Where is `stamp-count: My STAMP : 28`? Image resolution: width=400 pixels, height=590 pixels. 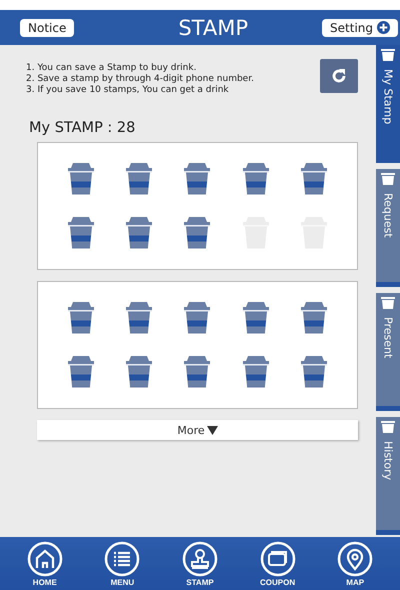 stamp-count: My STAMP : 28 is located at coordinates (82, 128).